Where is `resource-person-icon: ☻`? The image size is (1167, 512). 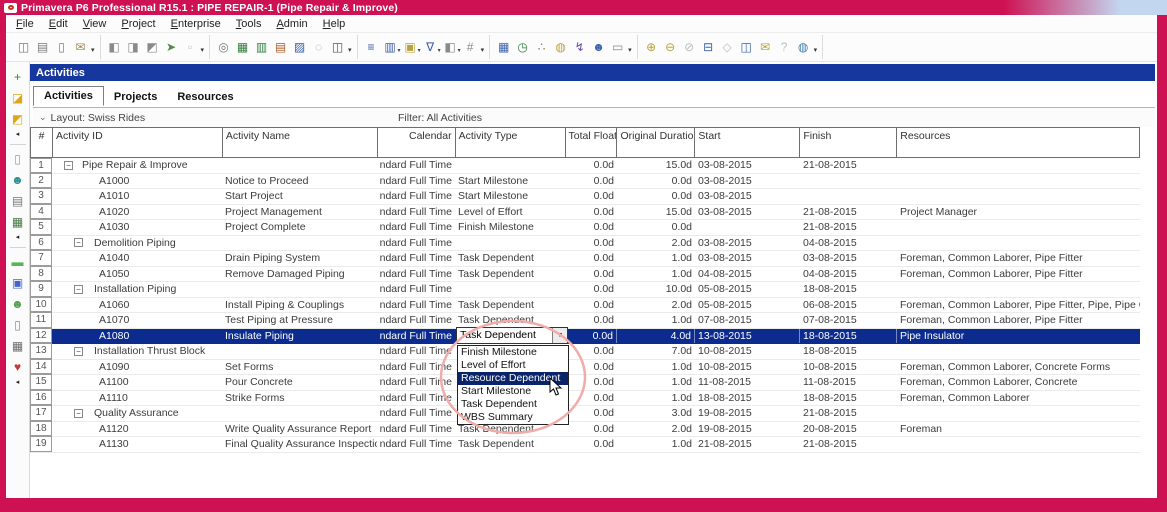
resource-person-icon: ☻ is located at coordinates (18, 179).